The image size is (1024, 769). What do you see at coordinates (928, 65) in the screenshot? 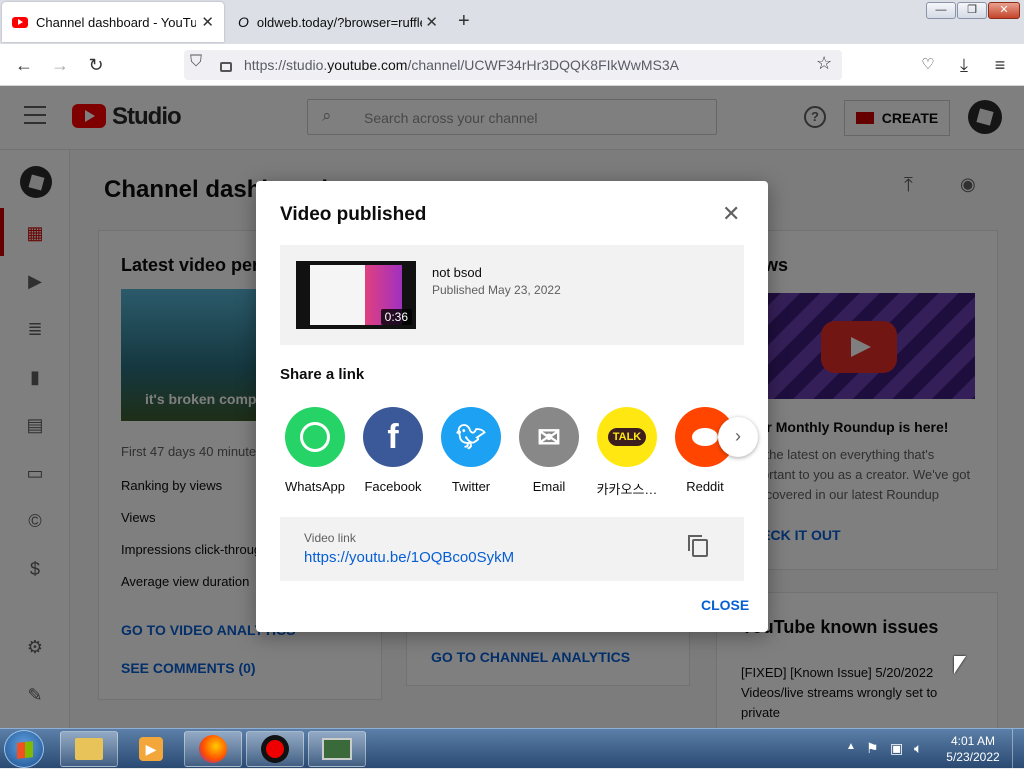
I see `pocket-icon: ♡` at bounding box center [928, 65].